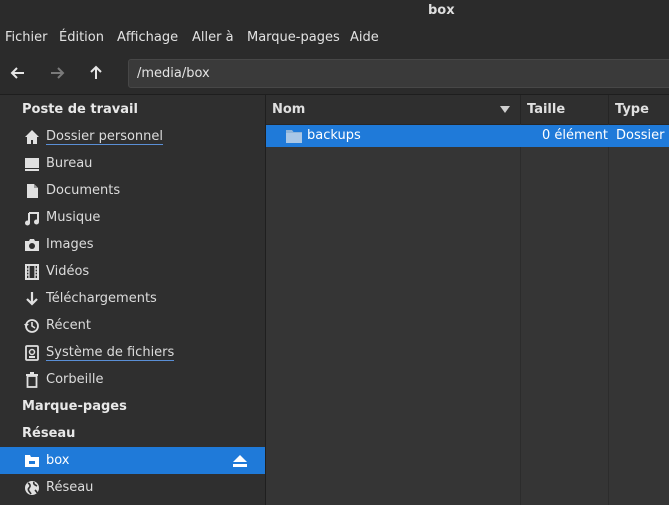 This screenshot has width=669, height=505. I want to click on sidebar-item-home: Dossier personnel, so click(132, 136).